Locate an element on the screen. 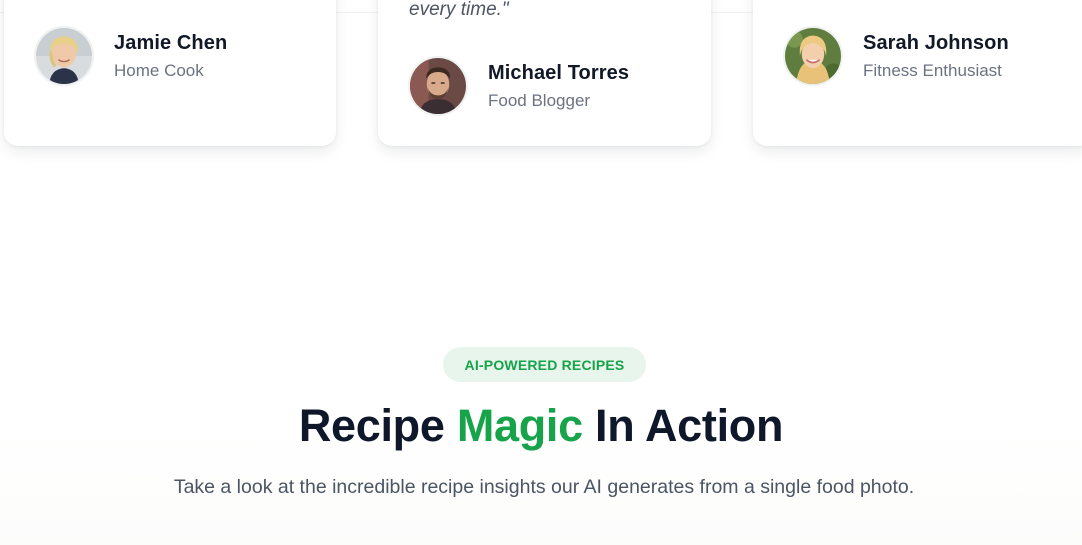 This screenshot has width=1082, height=545. author-name: Jamie Chen is located at coordinates (171, 42).